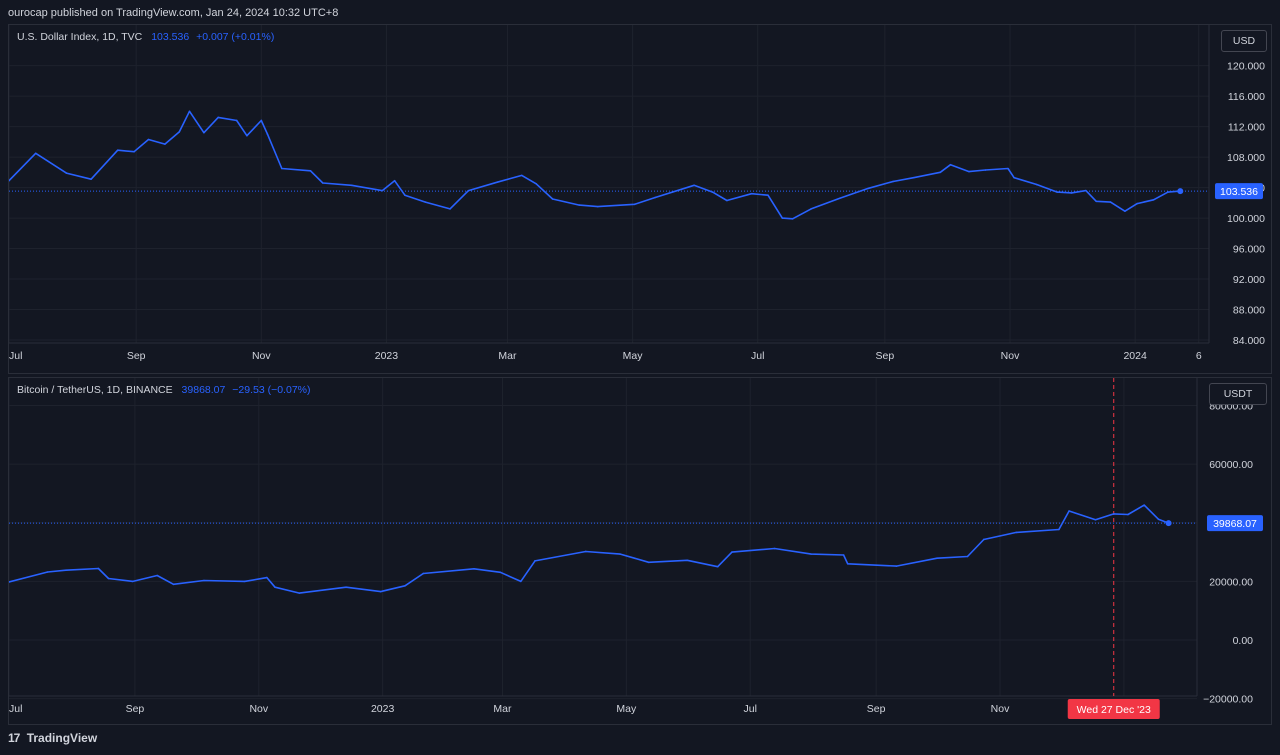  What do you see at coordinates (1239, 192) in the screenshot?
I see `dxy-last-price-label: 103.536` at bounding box center [1239, 192].